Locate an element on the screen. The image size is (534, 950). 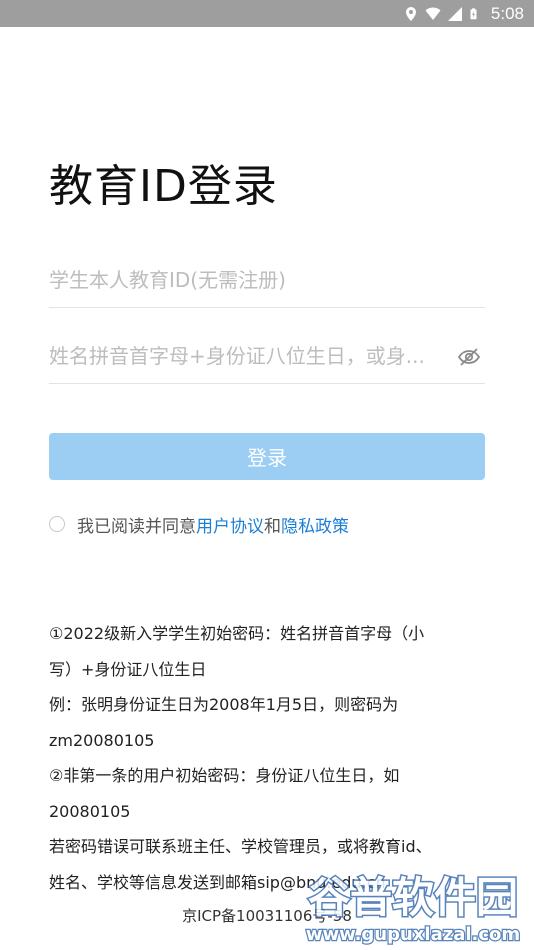
status-bar: 5:08 is located at coordinates (267, 13).